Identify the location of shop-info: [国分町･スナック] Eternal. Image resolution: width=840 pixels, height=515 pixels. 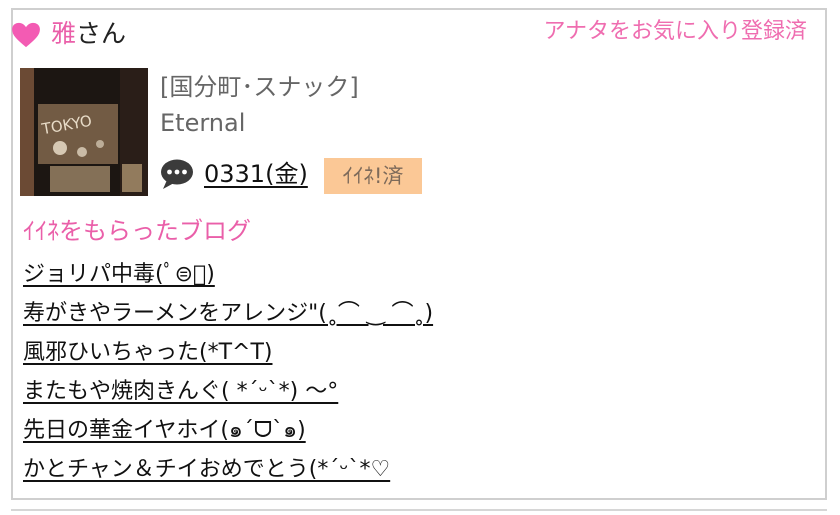
(259, 105).